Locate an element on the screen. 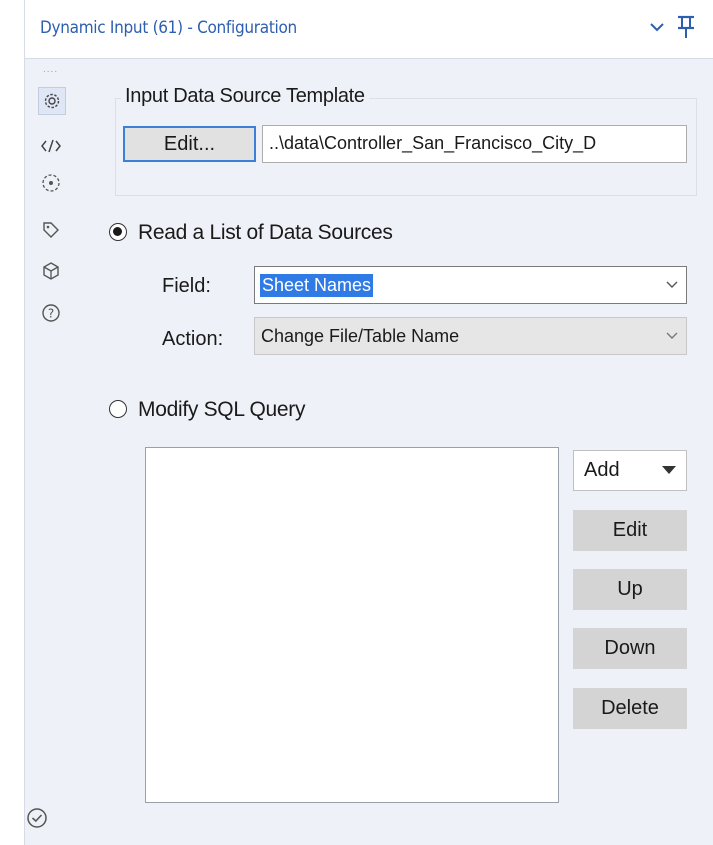 This screenshot has height=845, width=713. connection-icon is located at coordinates (51, 183).